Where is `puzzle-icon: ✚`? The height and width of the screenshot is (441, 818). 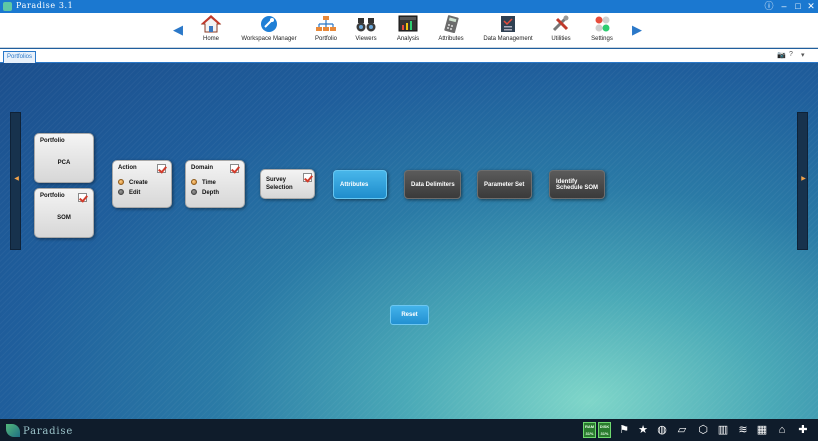 puzzle-icon: ✚ is located at coordinates (803, 430).